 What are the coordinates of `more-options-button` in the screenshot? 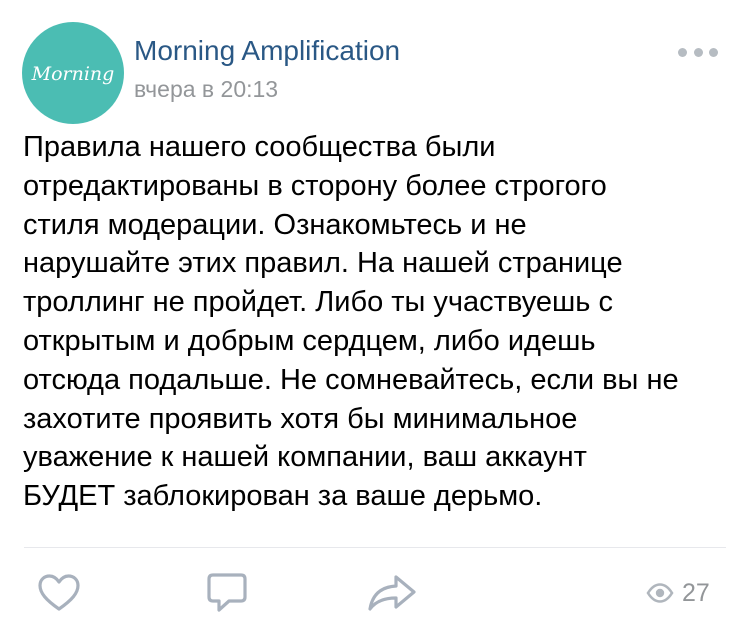 It's located at (698, 52).